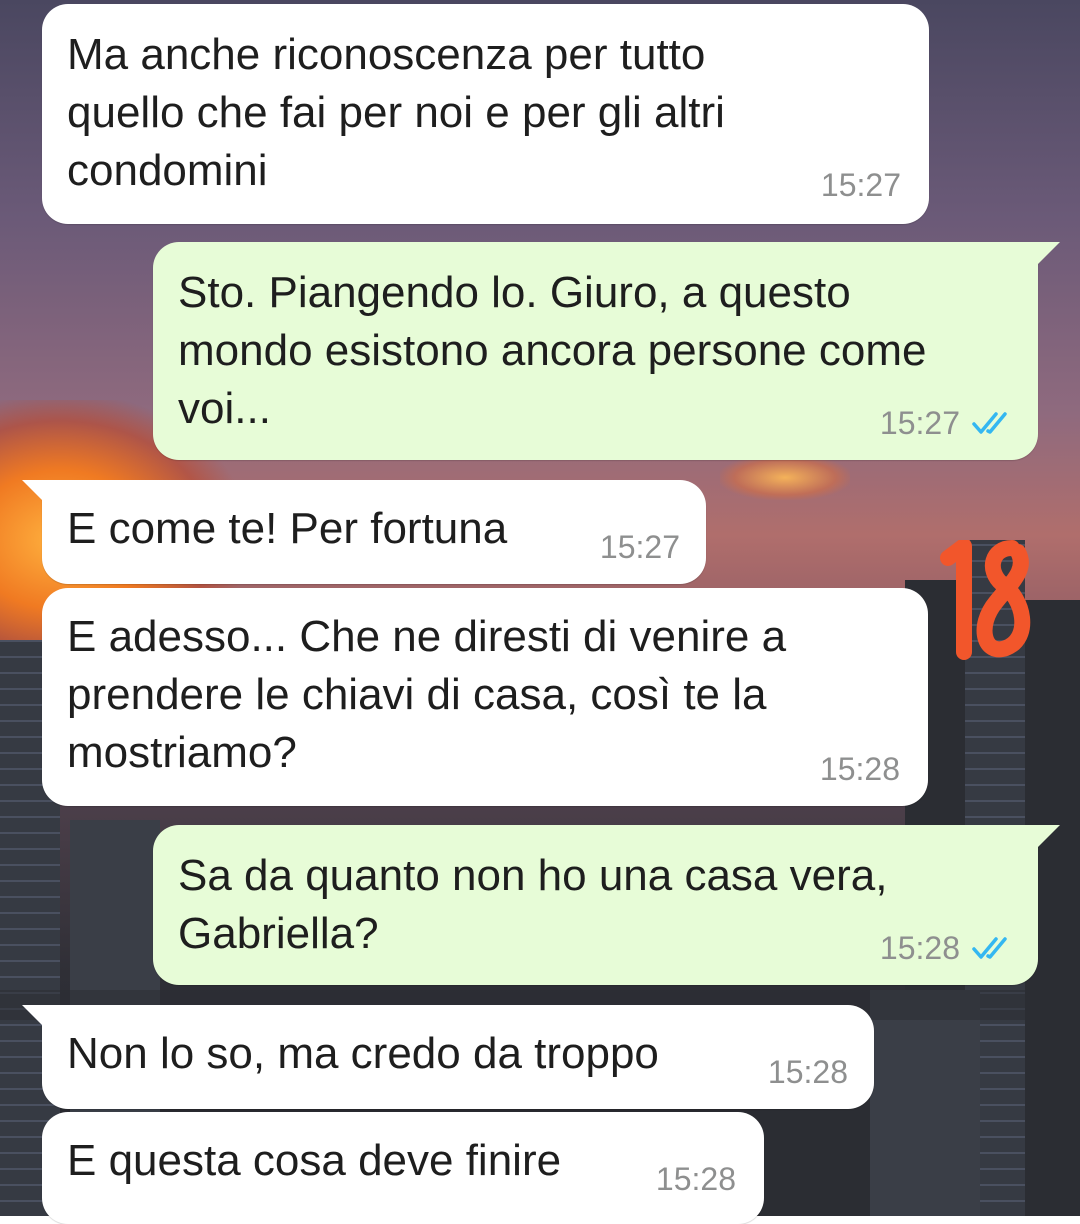  I want to click on message-bubble-incoming: E questa cosa deve finire 15:28, so click(403, 1168).